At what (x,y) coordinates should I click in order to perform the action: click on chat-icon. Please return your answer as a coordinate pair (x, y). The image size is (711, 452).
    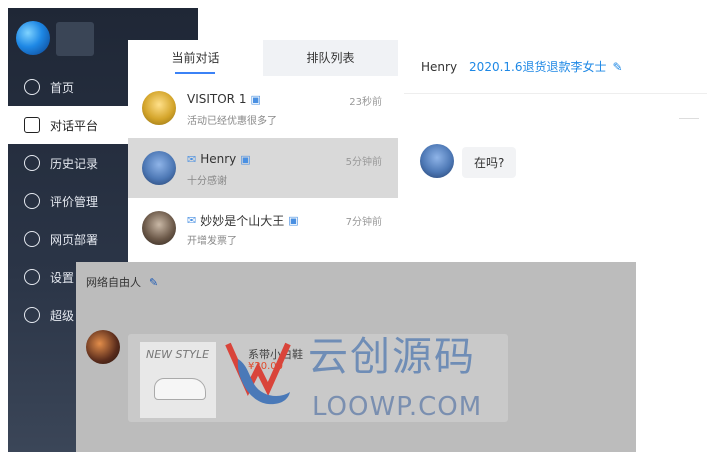
    Looking at the image, I should click on (32, 125).